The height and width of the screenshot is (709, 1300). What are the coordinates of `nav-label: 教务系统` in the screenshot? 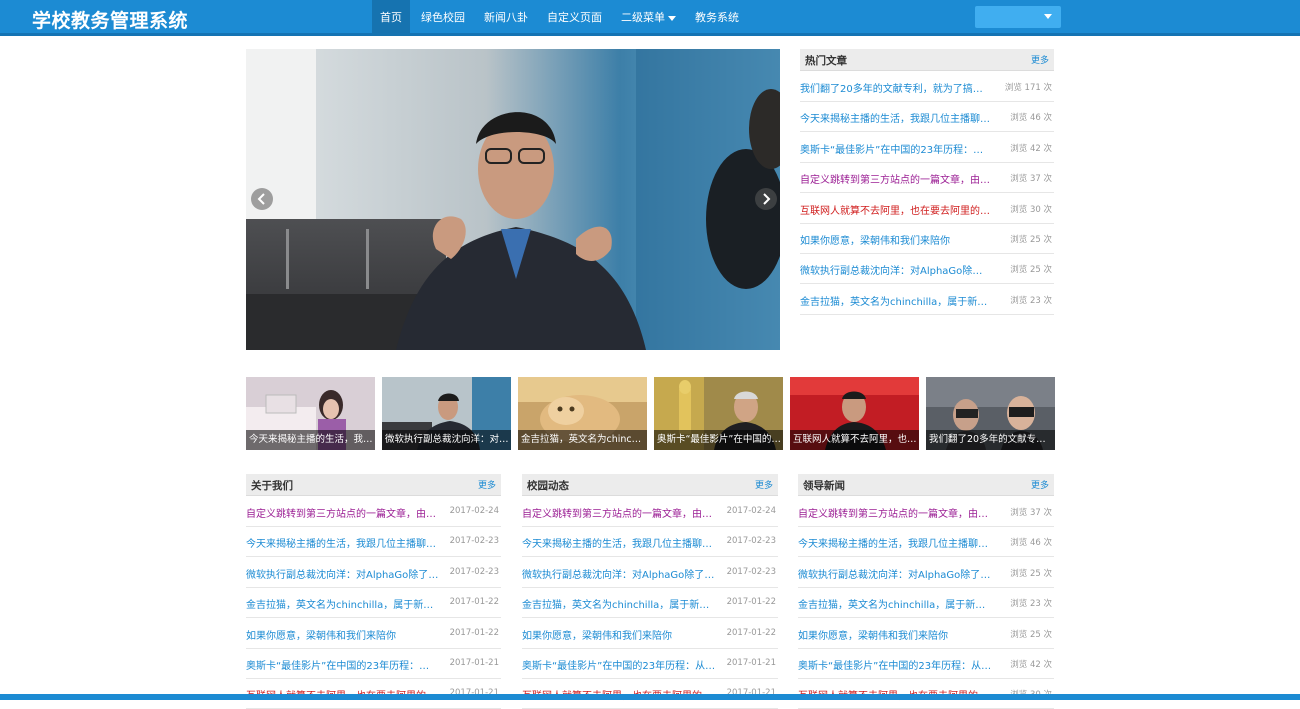 It's located at (717, 17).